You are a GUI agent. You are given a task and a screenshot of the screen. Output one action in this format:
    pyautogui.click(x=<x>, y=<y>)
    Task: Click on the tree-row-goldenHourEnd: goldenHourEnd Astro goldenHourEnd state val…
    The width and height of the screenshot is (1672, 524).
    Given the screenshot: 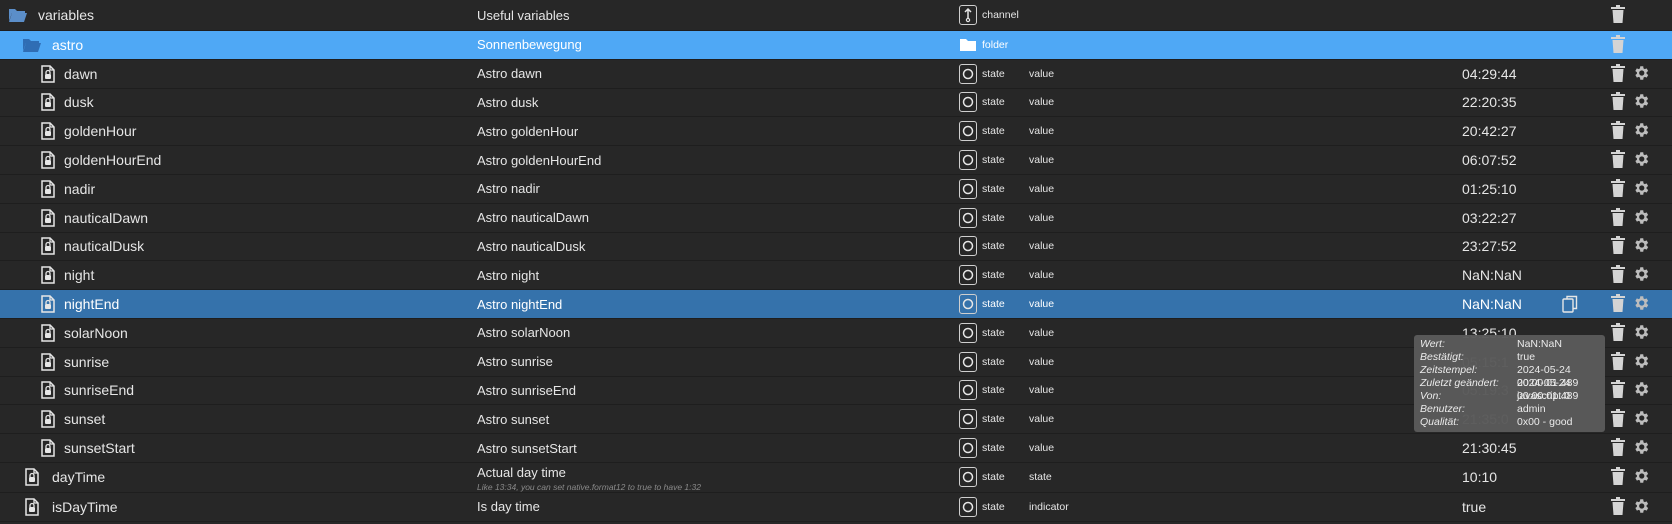 What is the action you would take?
    pyautogui.click(x=836, y=160)
    